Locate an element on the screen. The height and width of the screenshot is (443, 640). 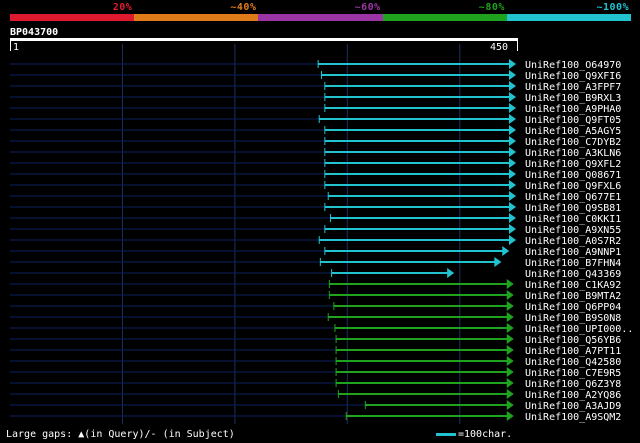
hit-name-link: UniRef100_Q08671 is located at coordinates (573, 175).